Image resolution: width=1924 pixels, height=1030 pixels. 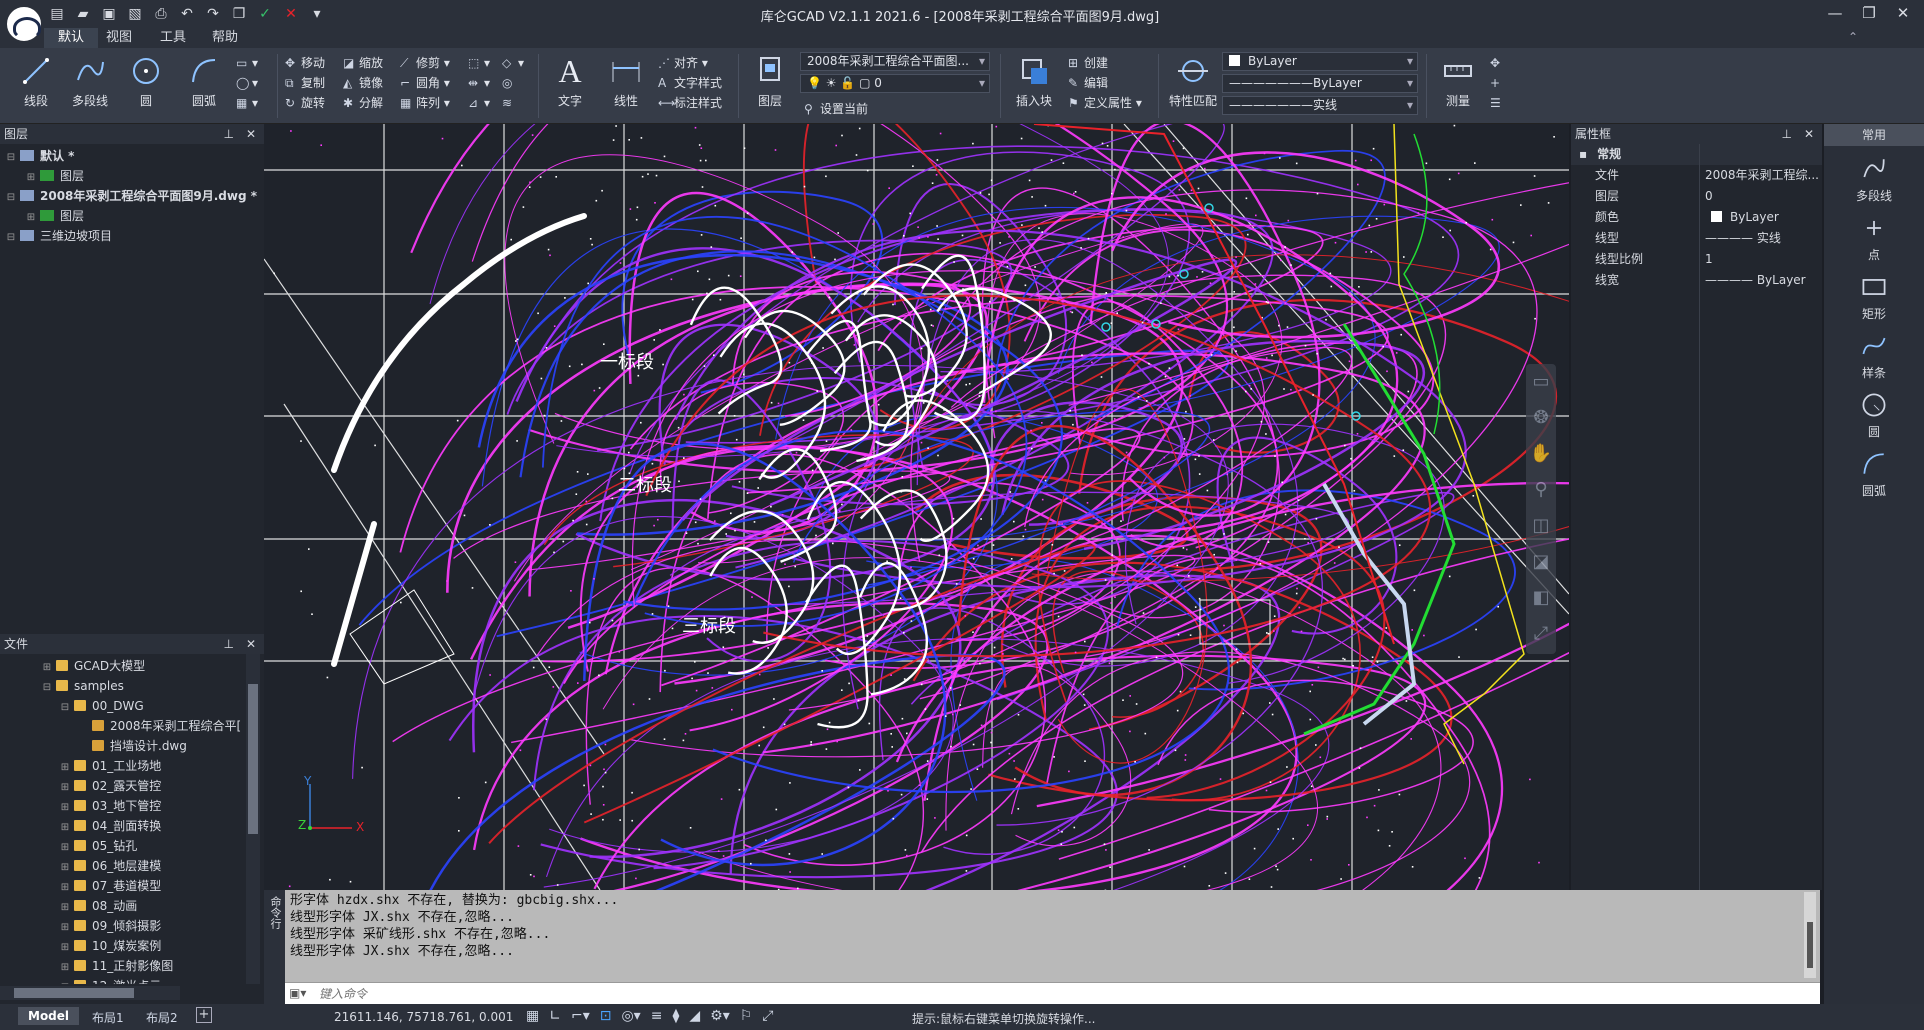 What do you see at coordinates (57, 14) in the screenshot?
I see `new-icon: ▤` at bounding box center [57, 14].